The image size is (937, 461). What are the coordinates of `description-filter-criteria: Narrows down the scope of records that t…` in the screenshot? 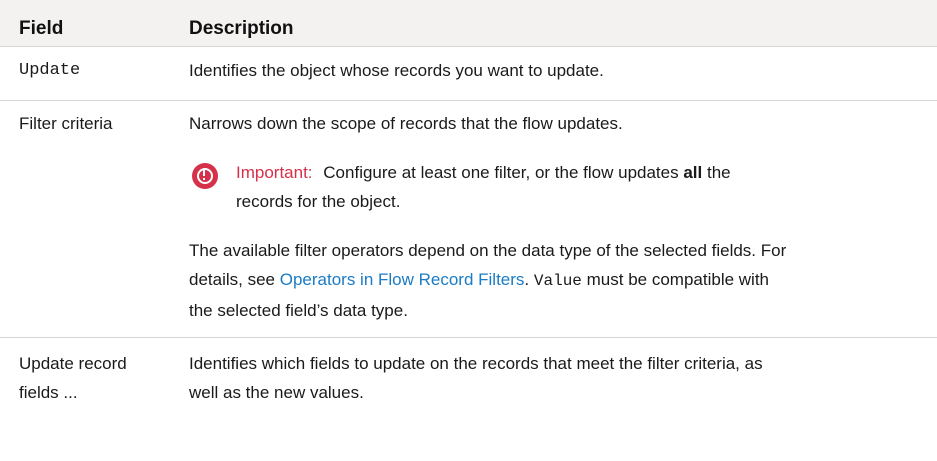 It's located at (406, 123).